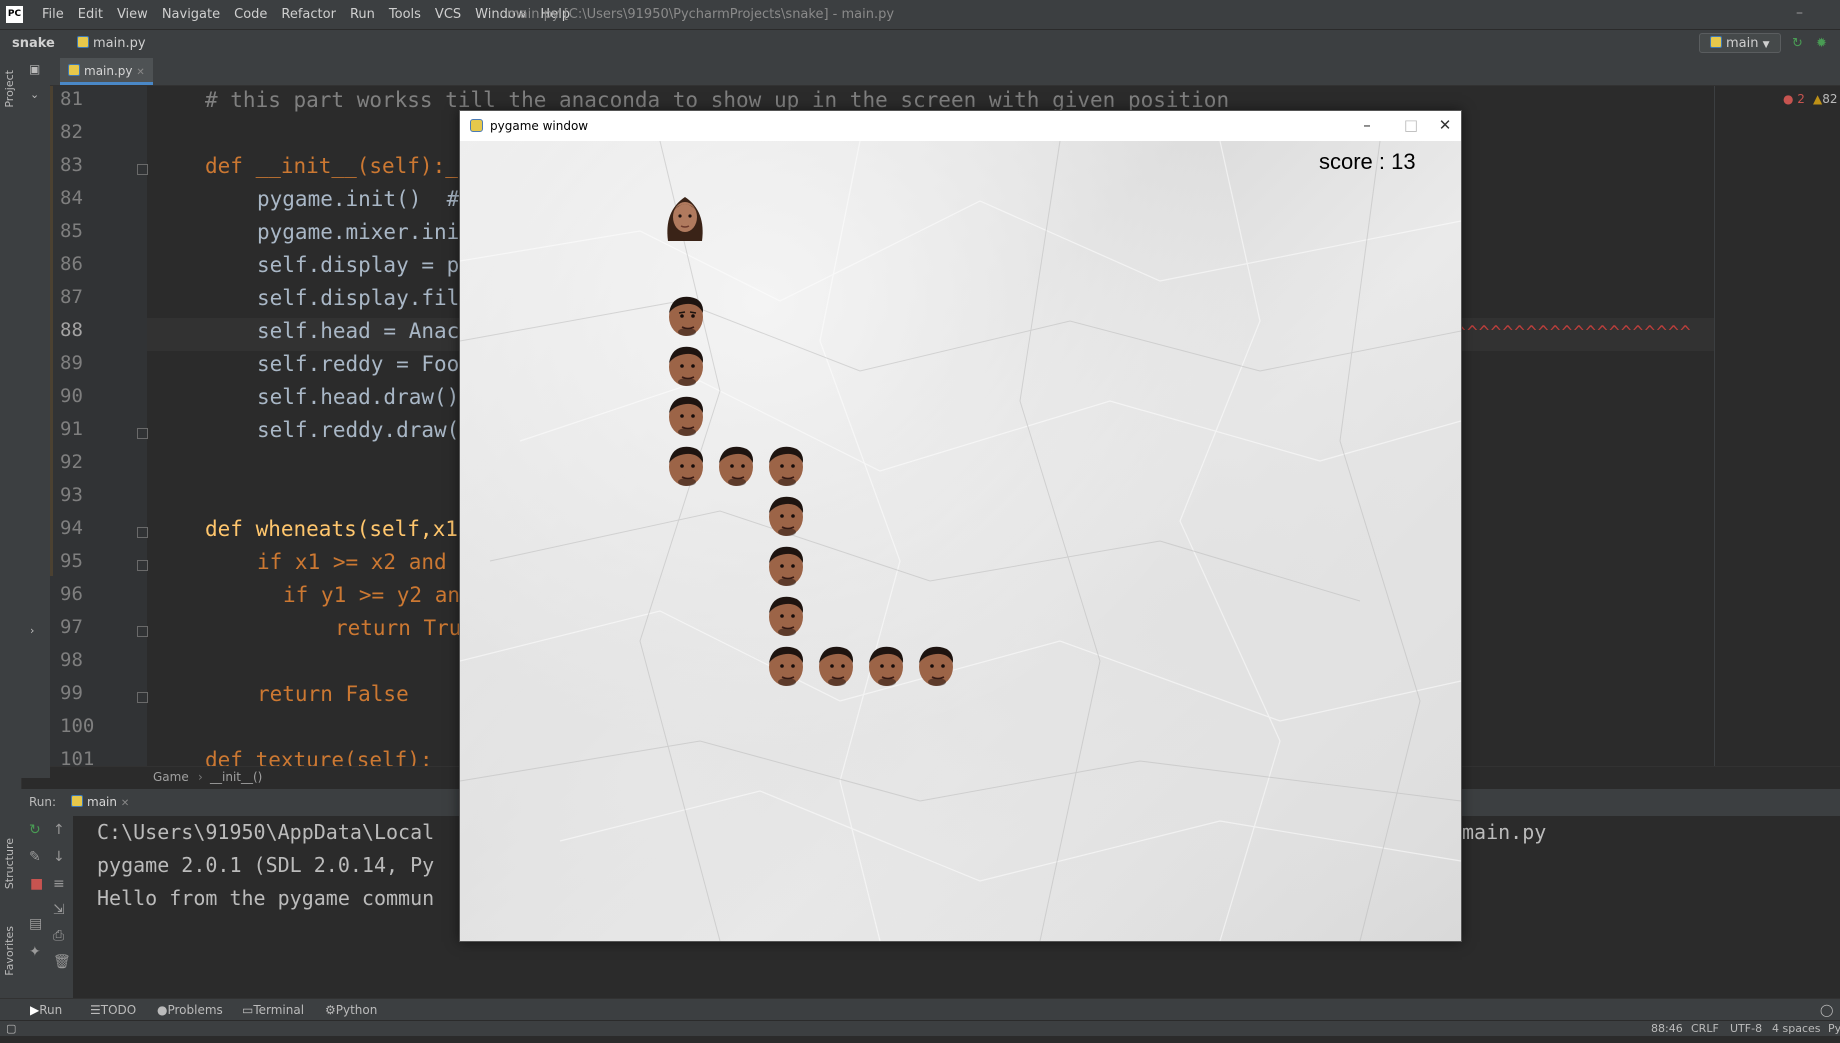  Describe the element at coordinates (43, 802) in the screenshot. I see `run-label: Run:` at that location.